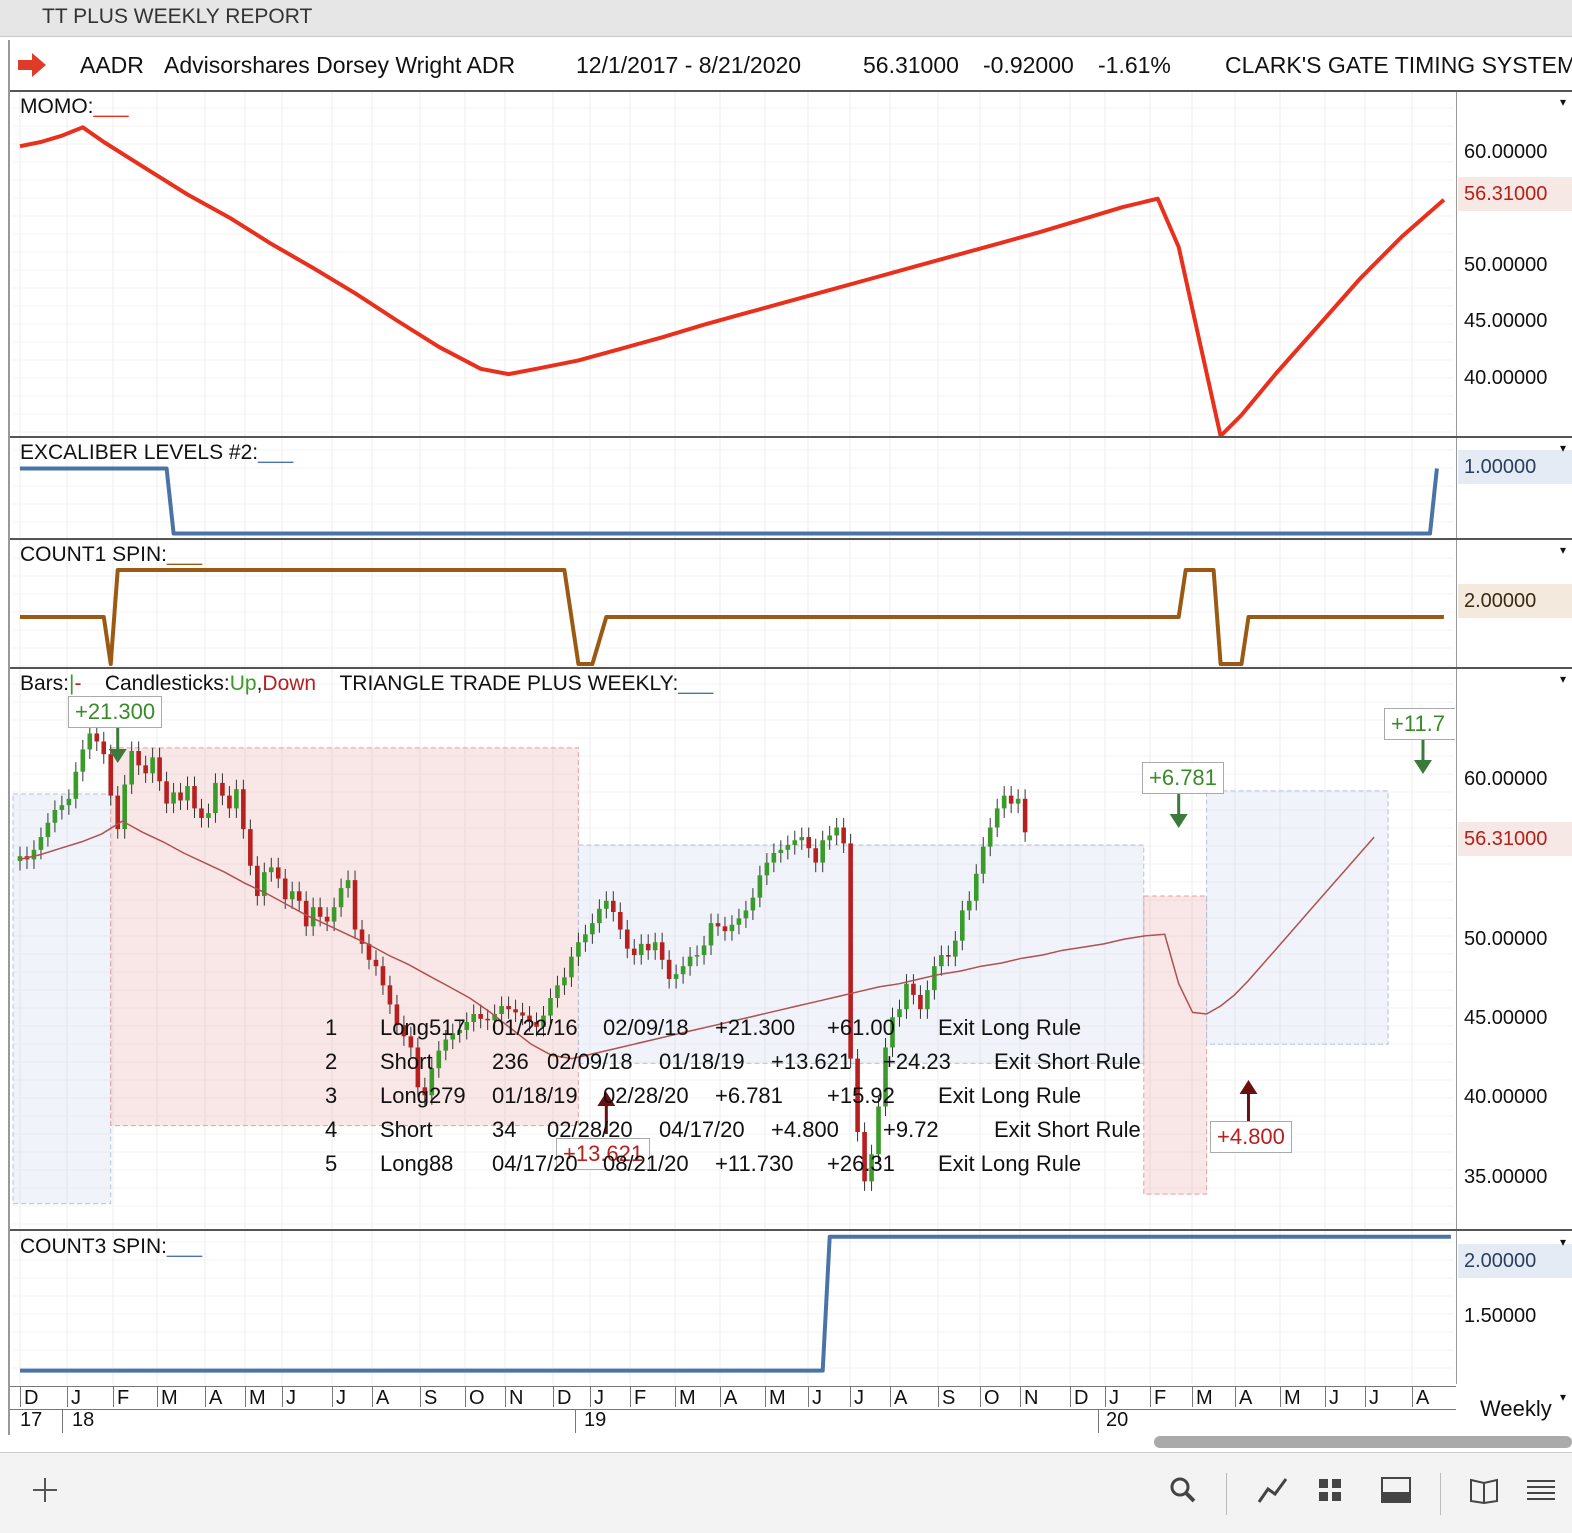  Describe the element at coordinates (1396, 1490) in the screenshot. I see `layout-icon` at that location.